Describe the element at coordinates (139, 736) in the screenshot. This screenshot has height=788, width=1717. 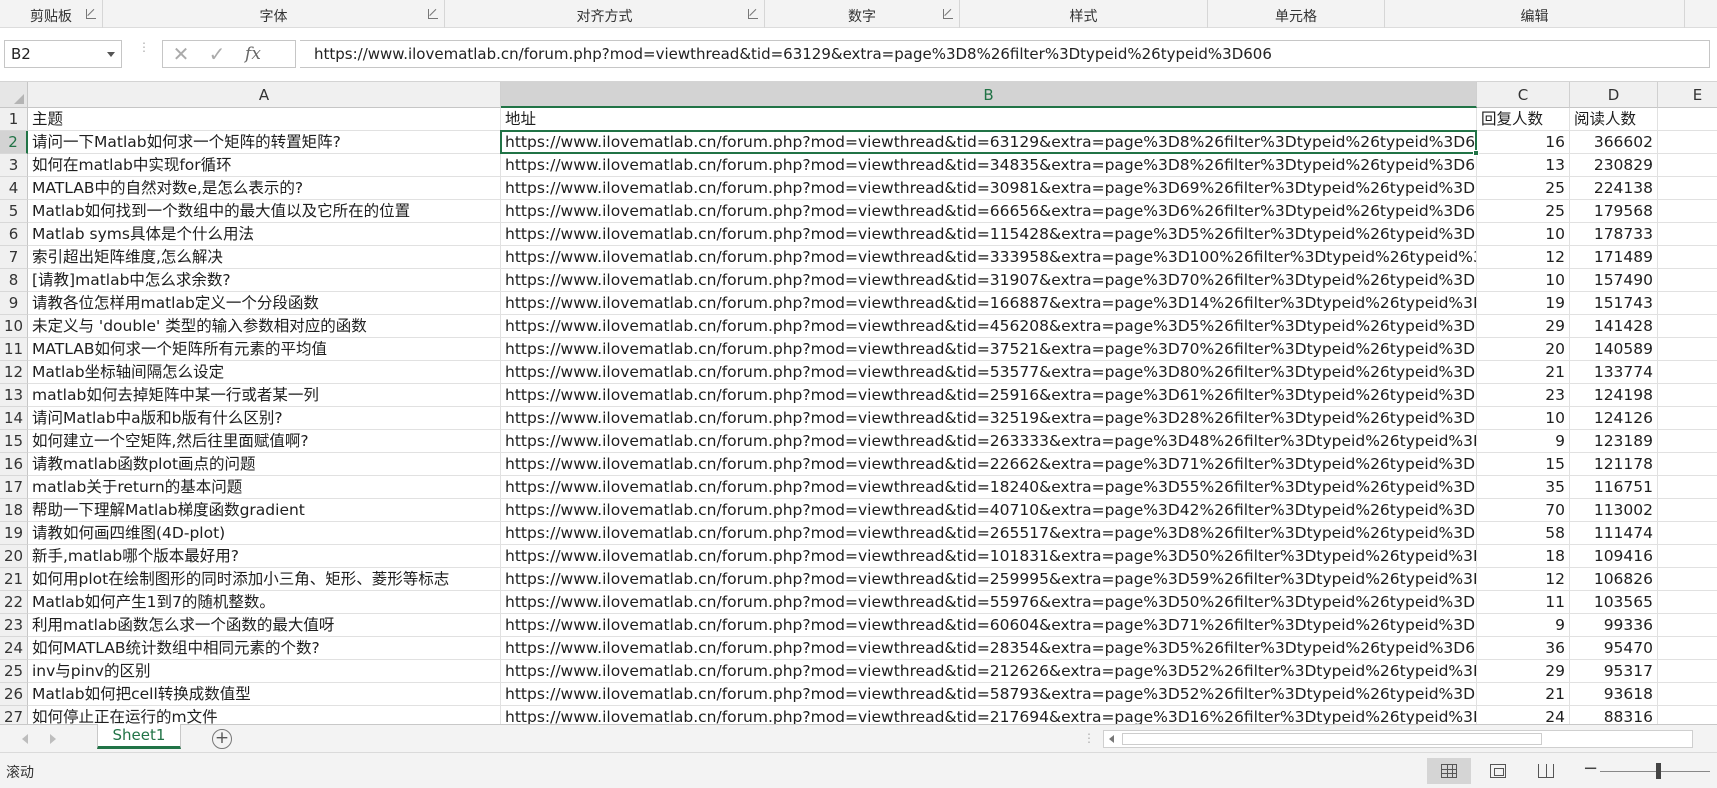
I see `sheet-tab-sheet1: Sheet1` at that location.